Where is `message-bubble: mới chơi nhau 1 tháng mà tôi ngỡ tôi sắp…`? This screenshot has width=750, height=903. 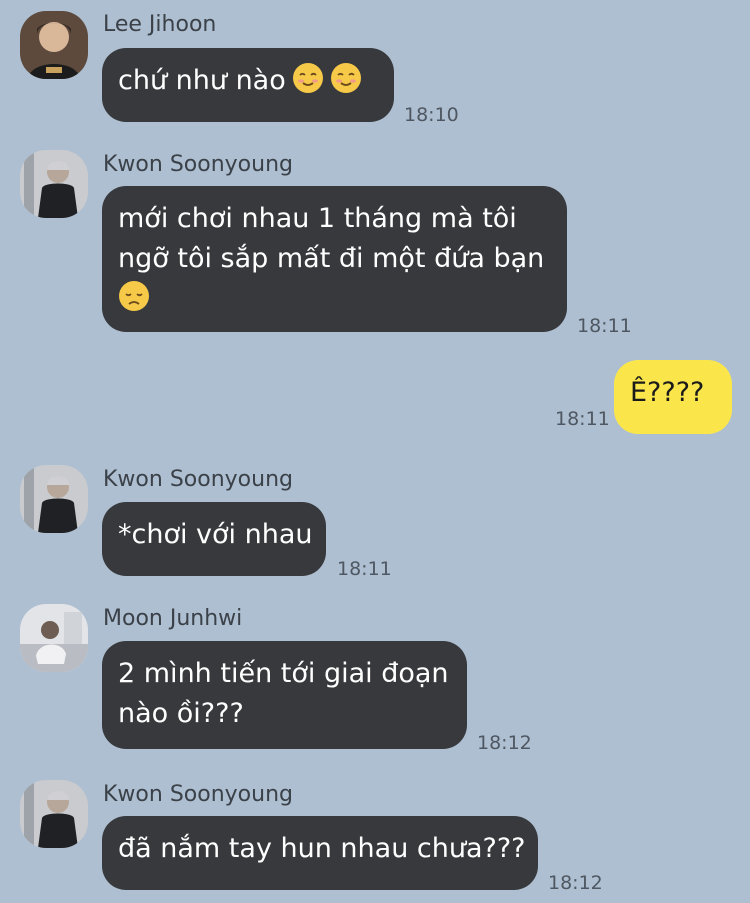 message-bubble: mới chơi nhau 1 tháng mà tôi ngỡ tôi sắp… is located at coordinates (334, 259).